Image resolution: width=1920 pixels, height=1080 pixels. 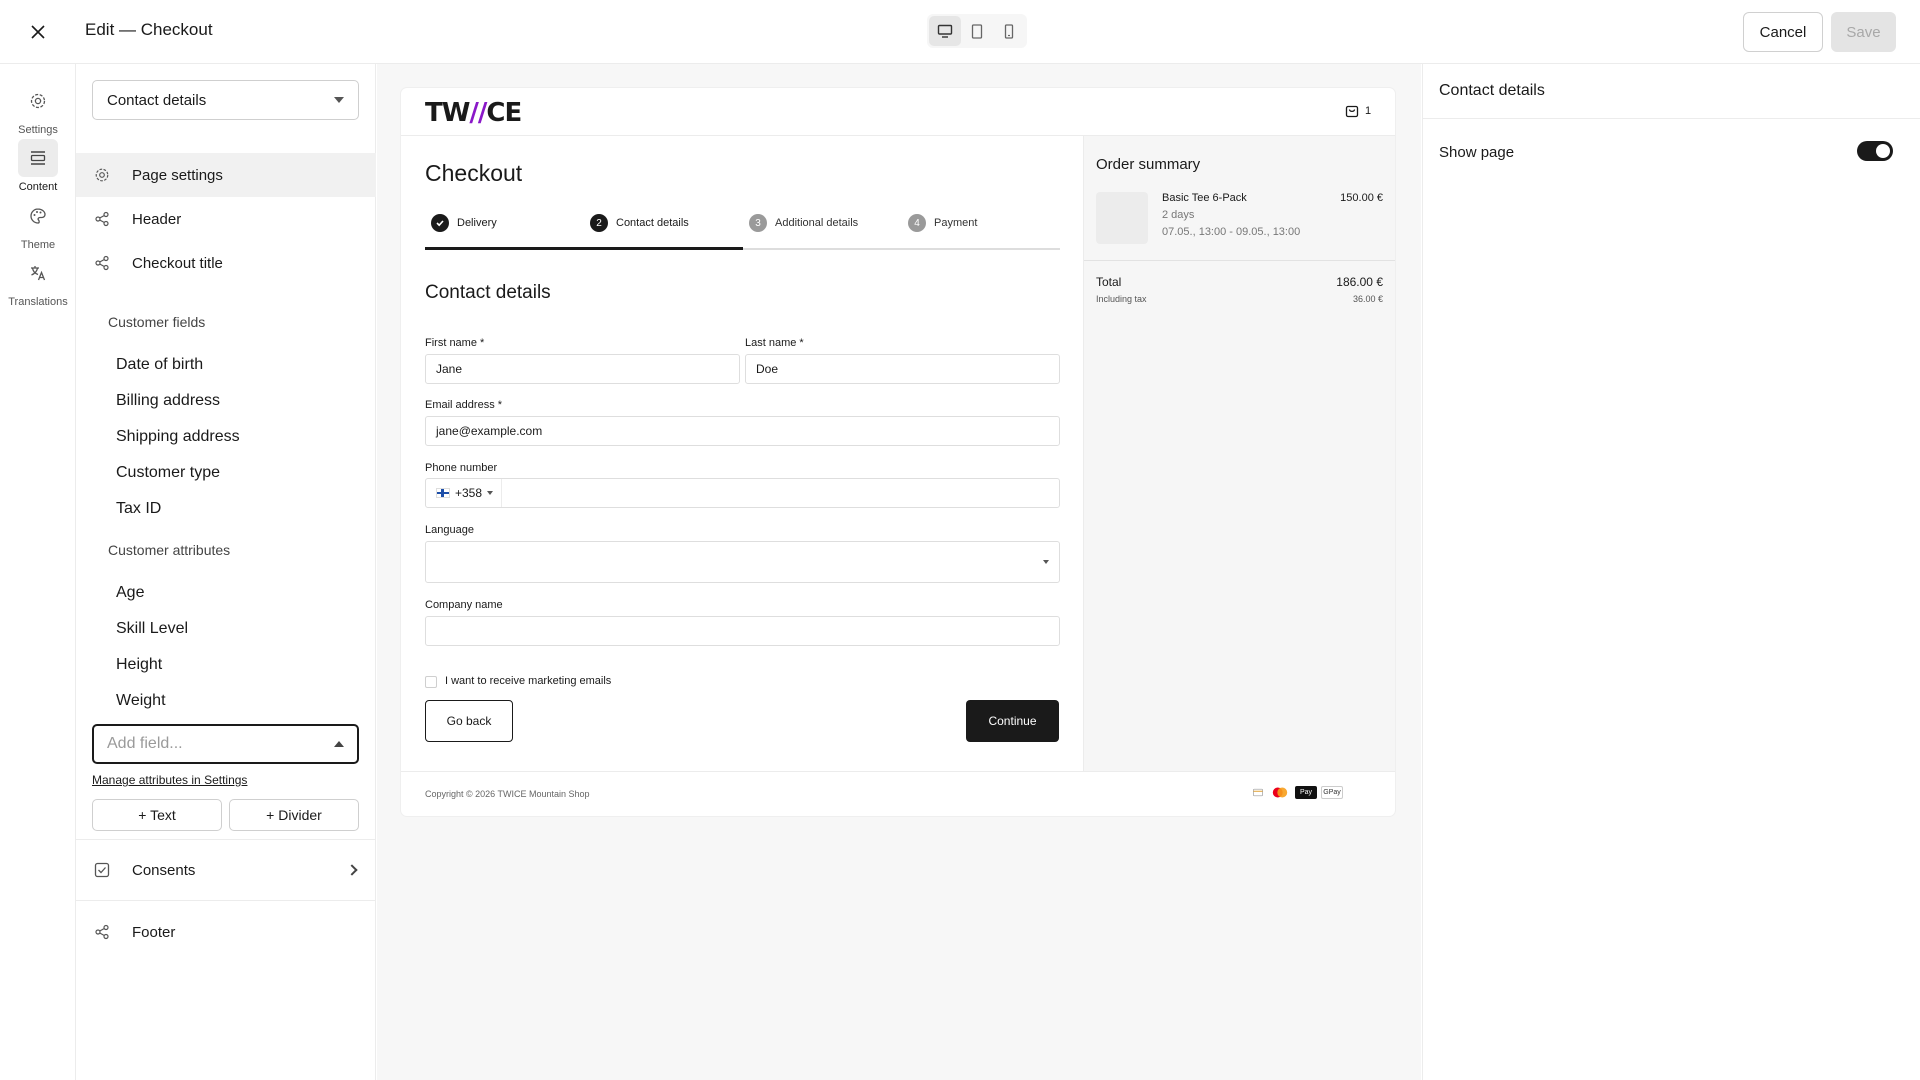 What do you see at coordinates (945, 31) in the screenshot?
I see `desktop-view-icon` at bounding box center [945, 31].